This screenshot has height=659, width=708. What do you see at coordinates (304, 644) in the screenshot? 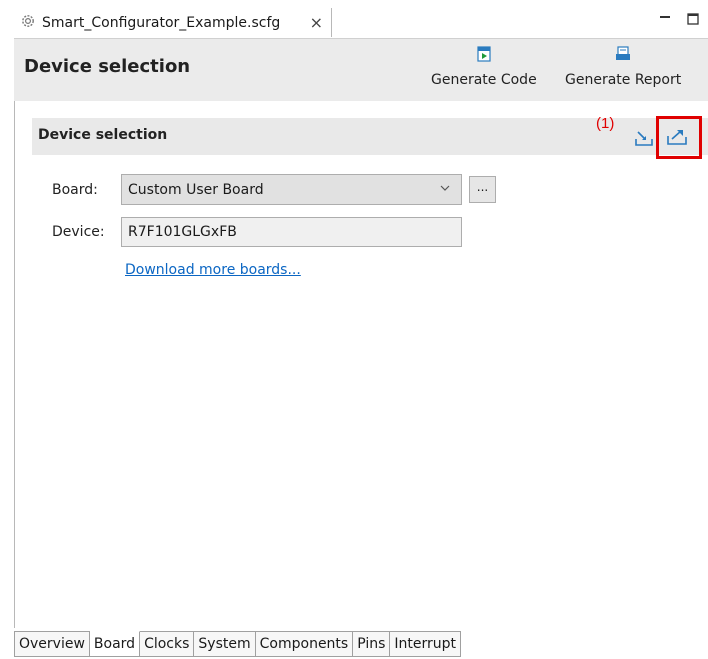
I see `tab-components: Components` at bounding box center [304, 644].